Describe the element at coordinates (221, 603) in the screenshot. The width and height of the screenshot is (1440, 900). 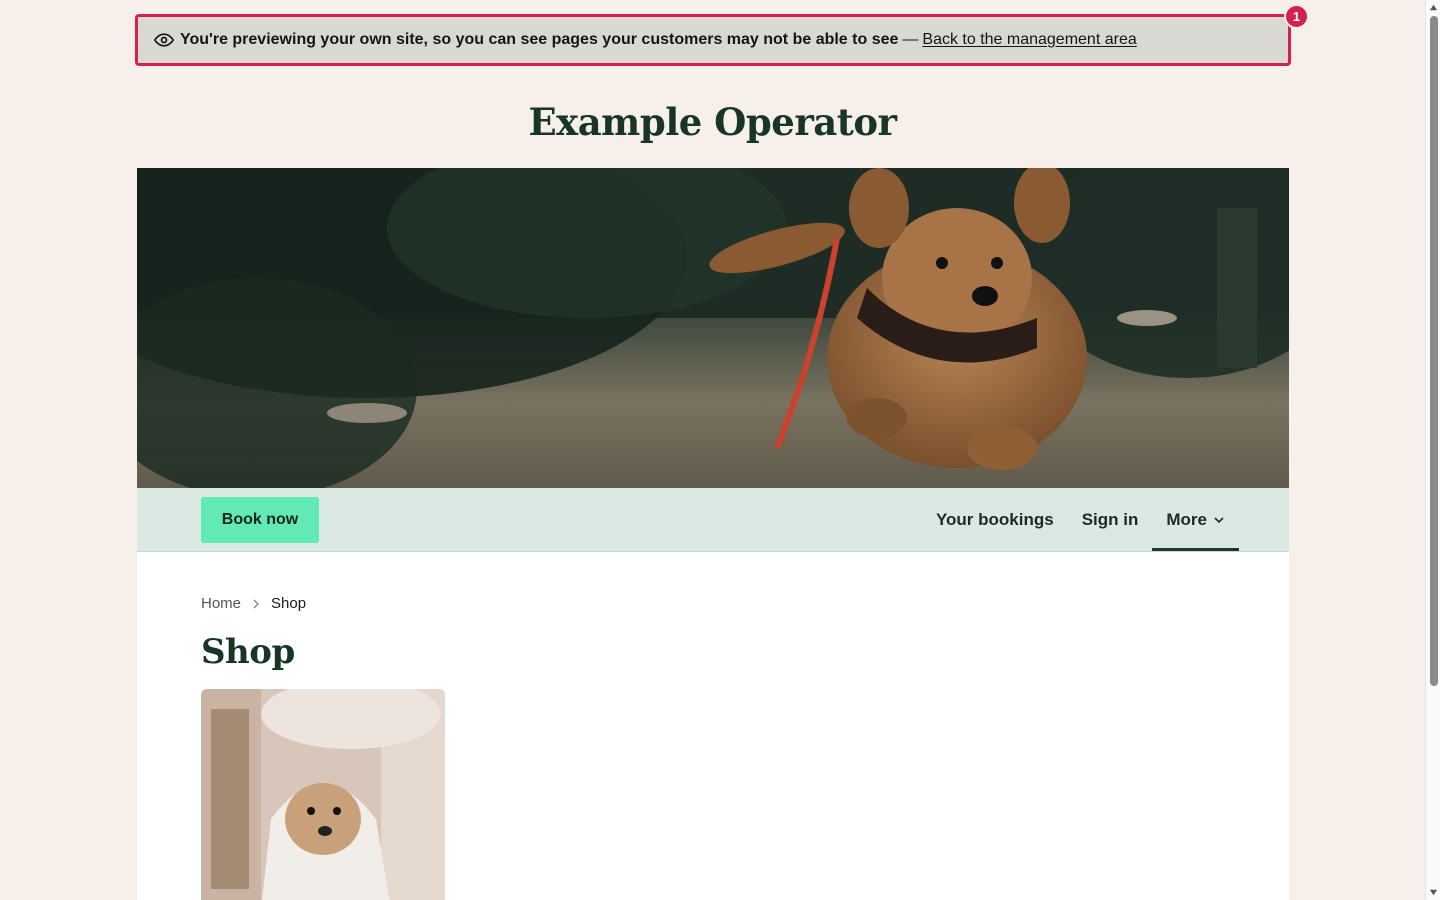
I see `breadcrumb-home-link: Home` at that location.